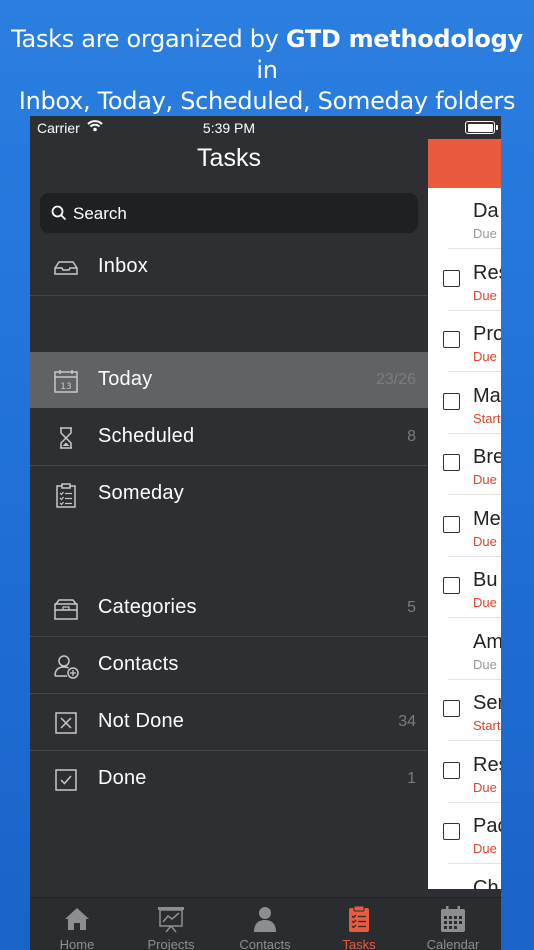 The width and height of the screenshot is (534, 950). I want to click on sidebar-item-categories: Categories 5, so click(229, 608).